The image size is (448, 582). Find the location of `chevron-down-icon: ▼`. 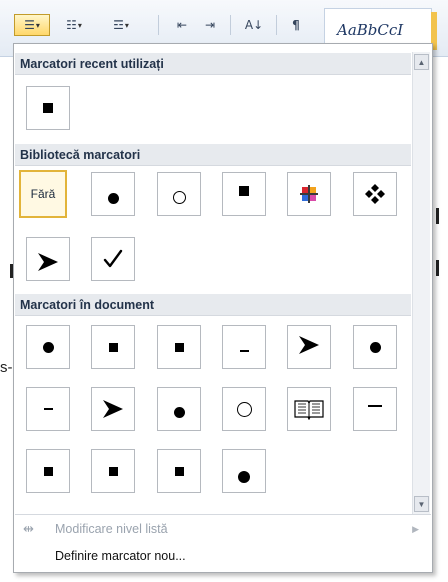

chevron-down-icon: ▼ is located at coordinates (421, 504).